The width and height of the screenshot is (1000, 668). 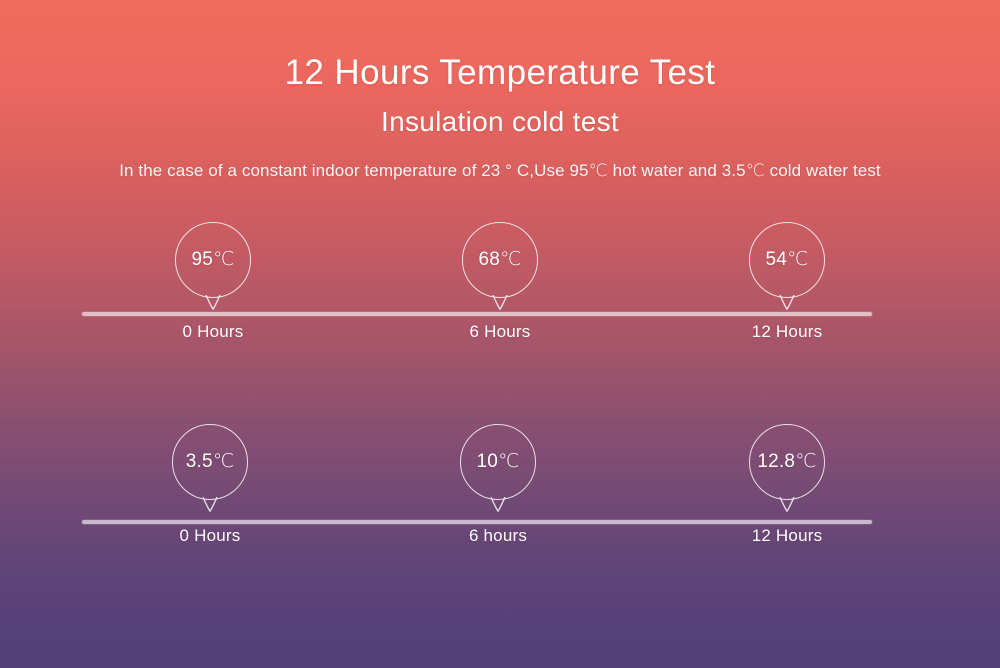 What do you see at coordinates (498, 535) in the screenshot?
I see `time-label: 6 hours` at bounding box center [498, 535].